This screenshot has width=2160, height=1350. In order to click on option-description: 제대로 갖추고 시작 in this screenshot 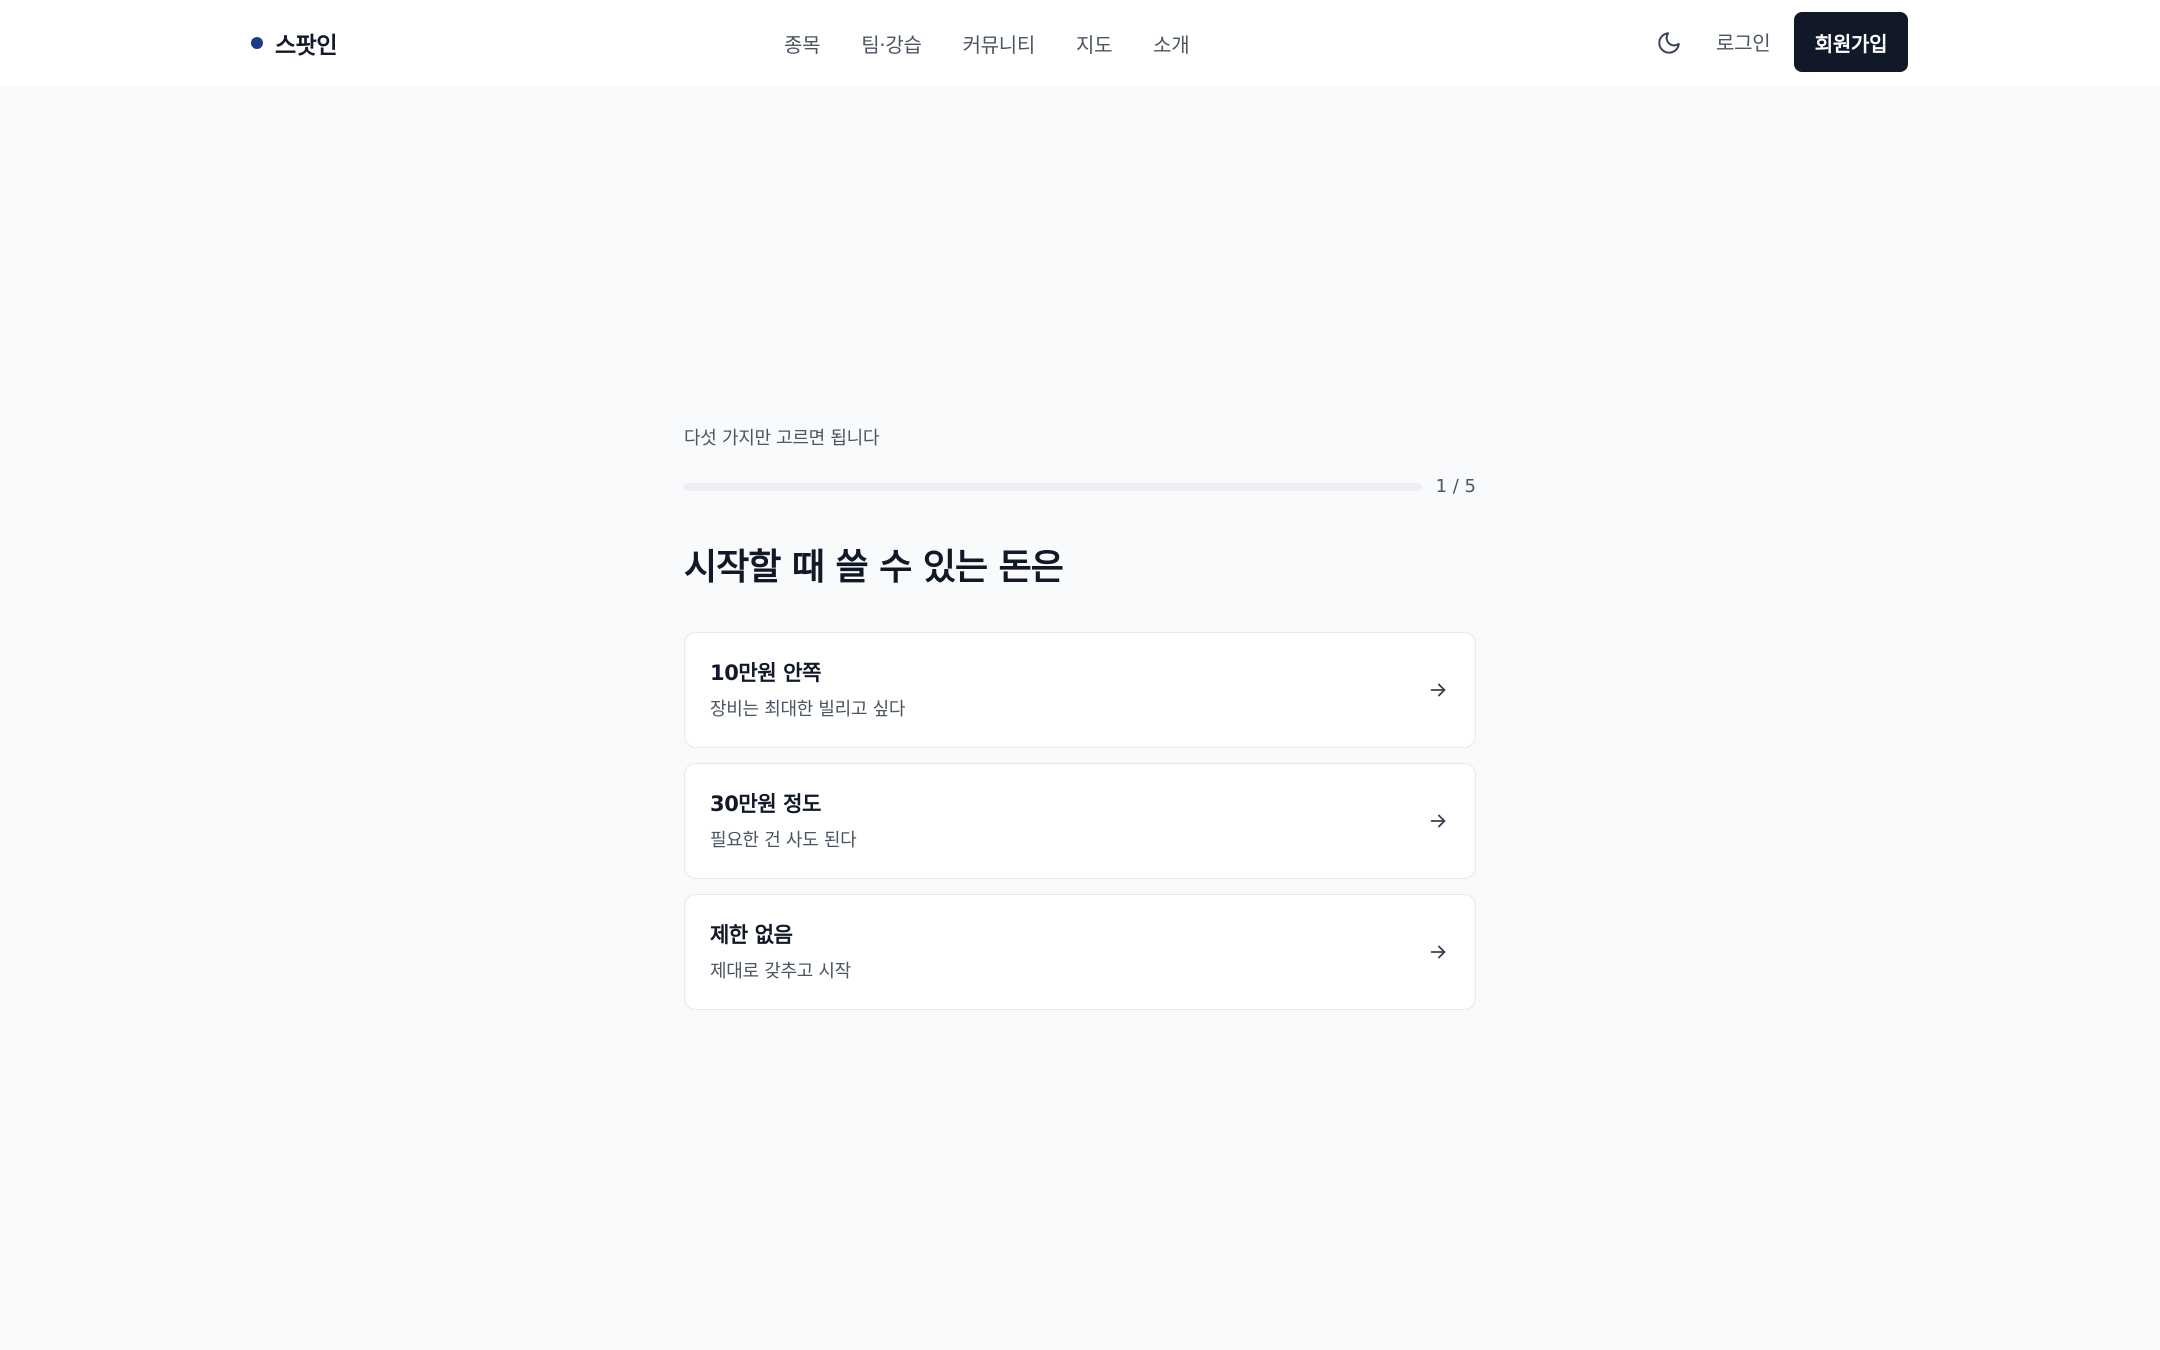, I will do `click(780, 971)`.